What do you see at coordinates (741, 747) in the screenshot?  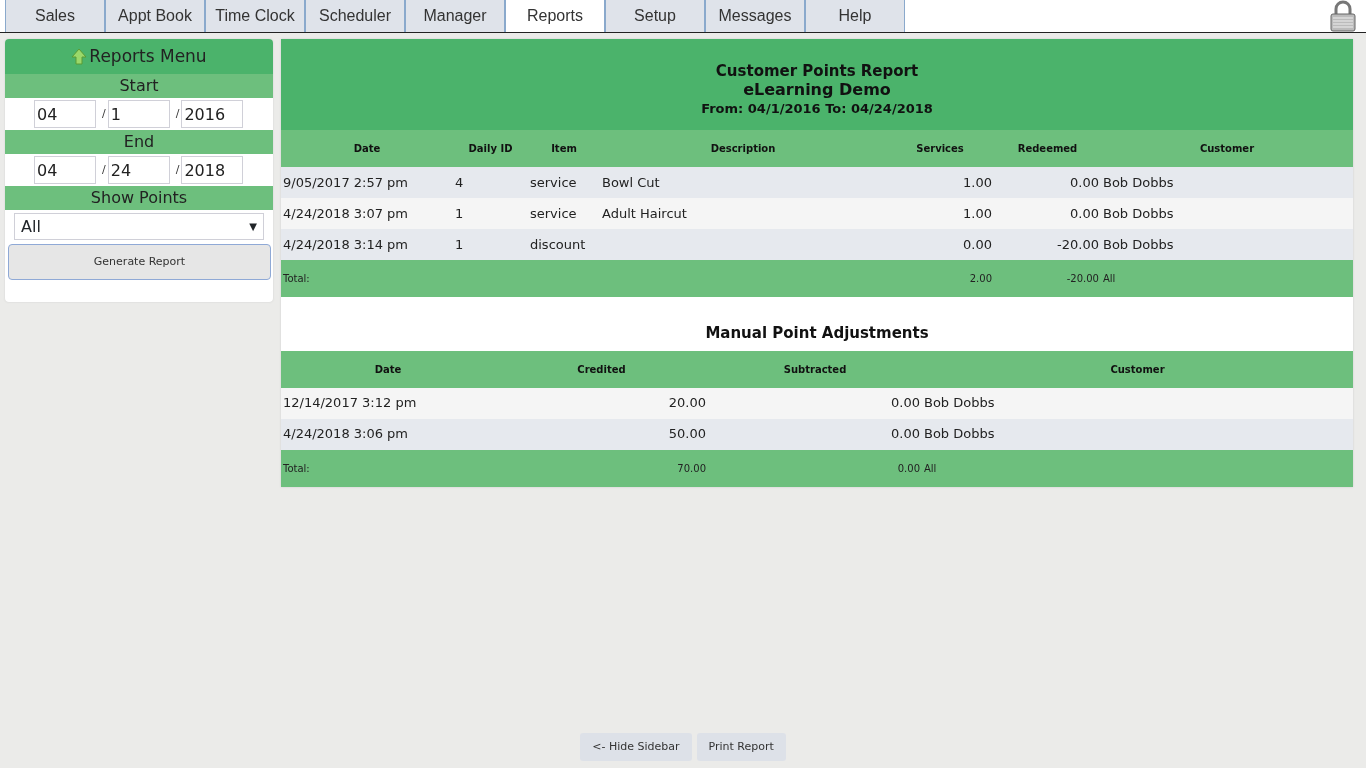 I see `print-report-button: Print Report` at bounding box center [741, 747].